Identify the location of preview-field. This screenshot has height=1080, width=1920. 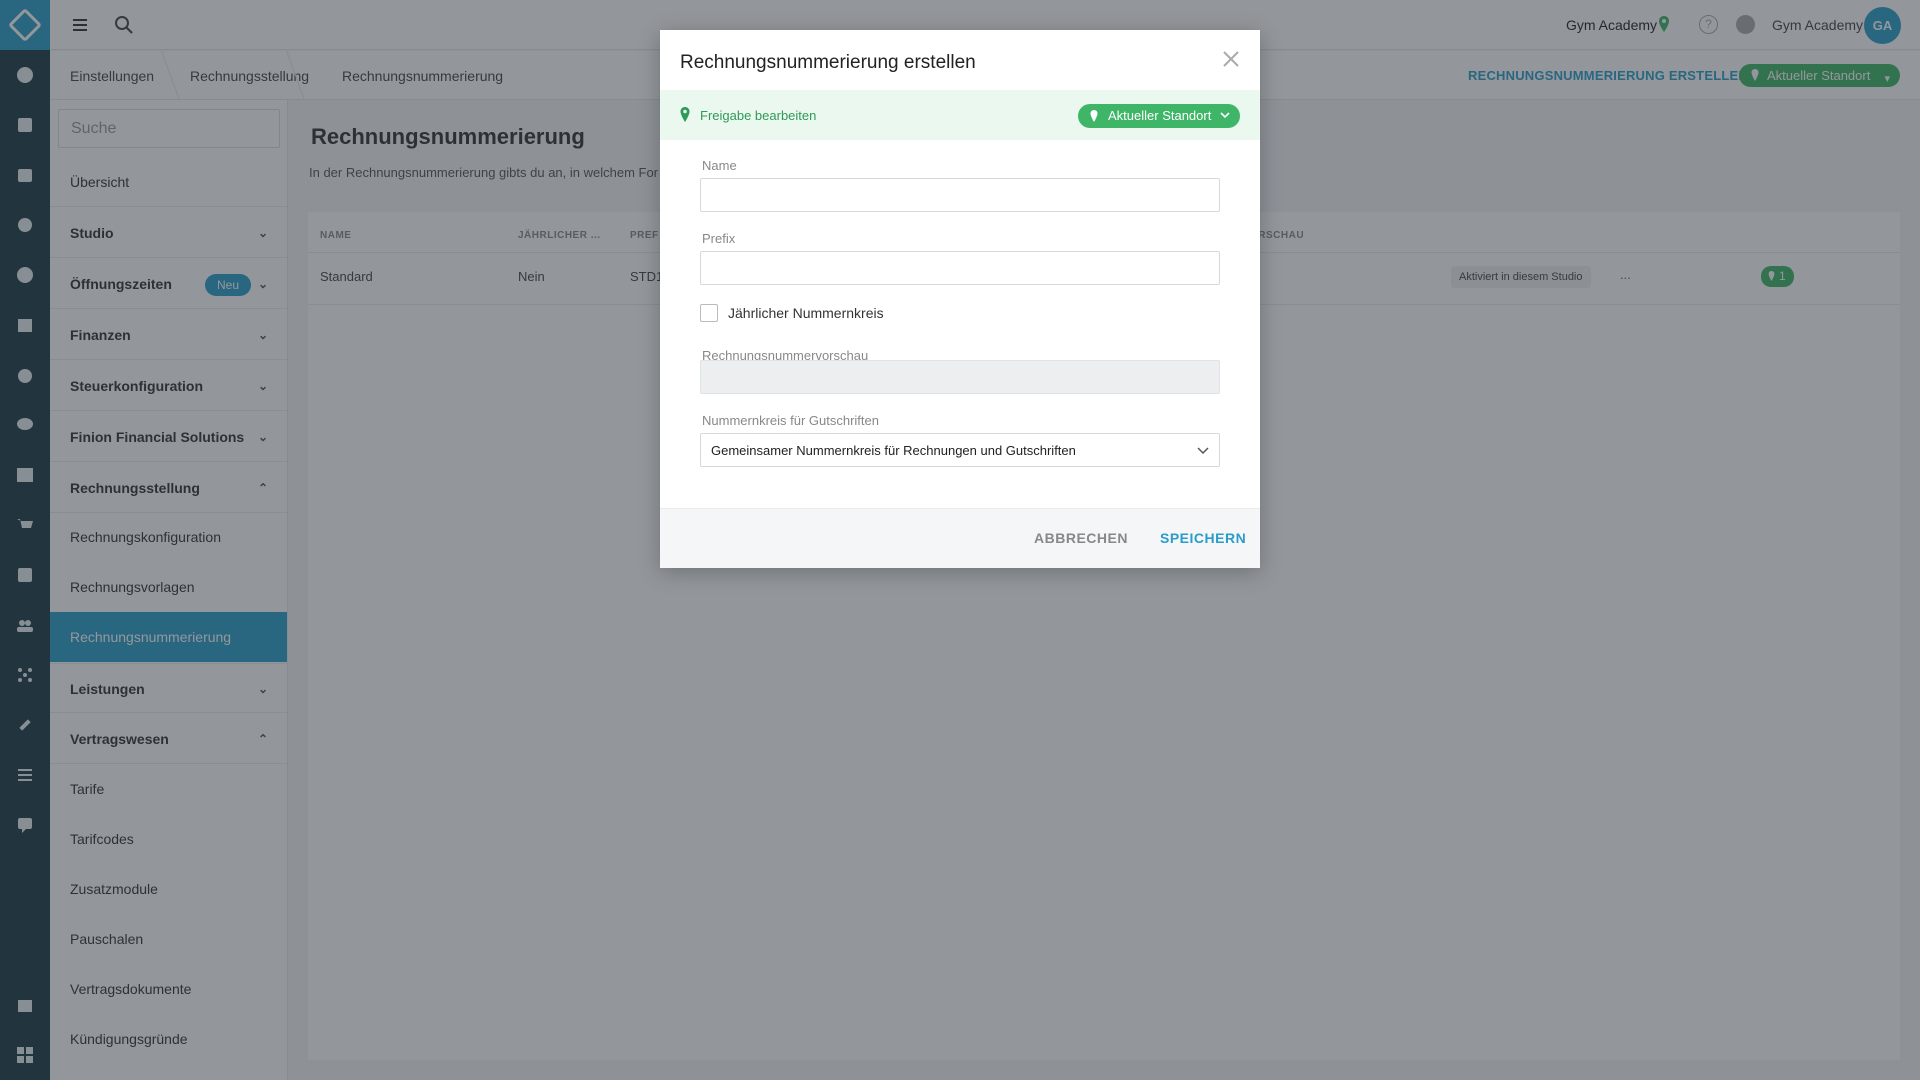
(960, 377).